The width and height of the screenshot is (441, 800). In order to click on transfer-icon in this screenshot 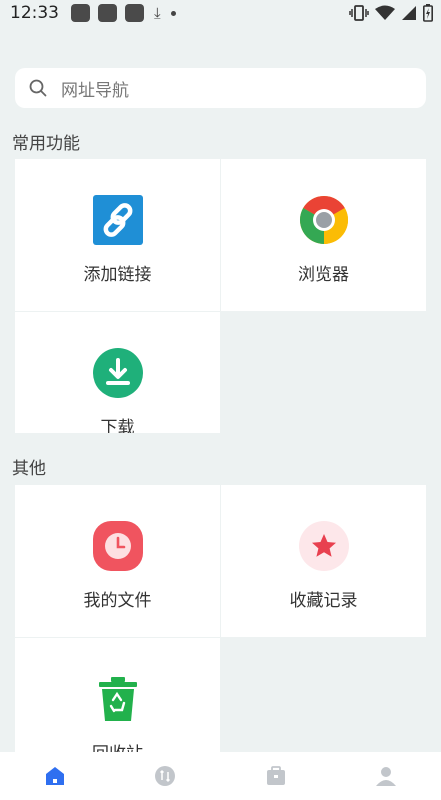, I will do `click(165, 776)`.